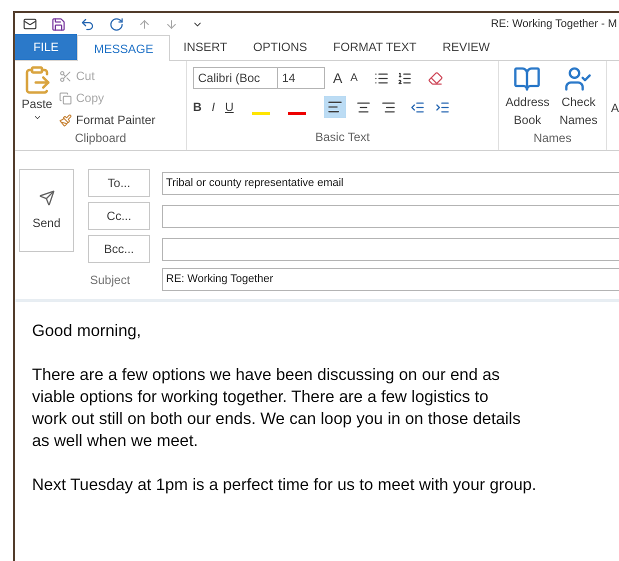 This screenshot has height=561, width=619. I want to click on subject-label: Subject, so click(110, 280).